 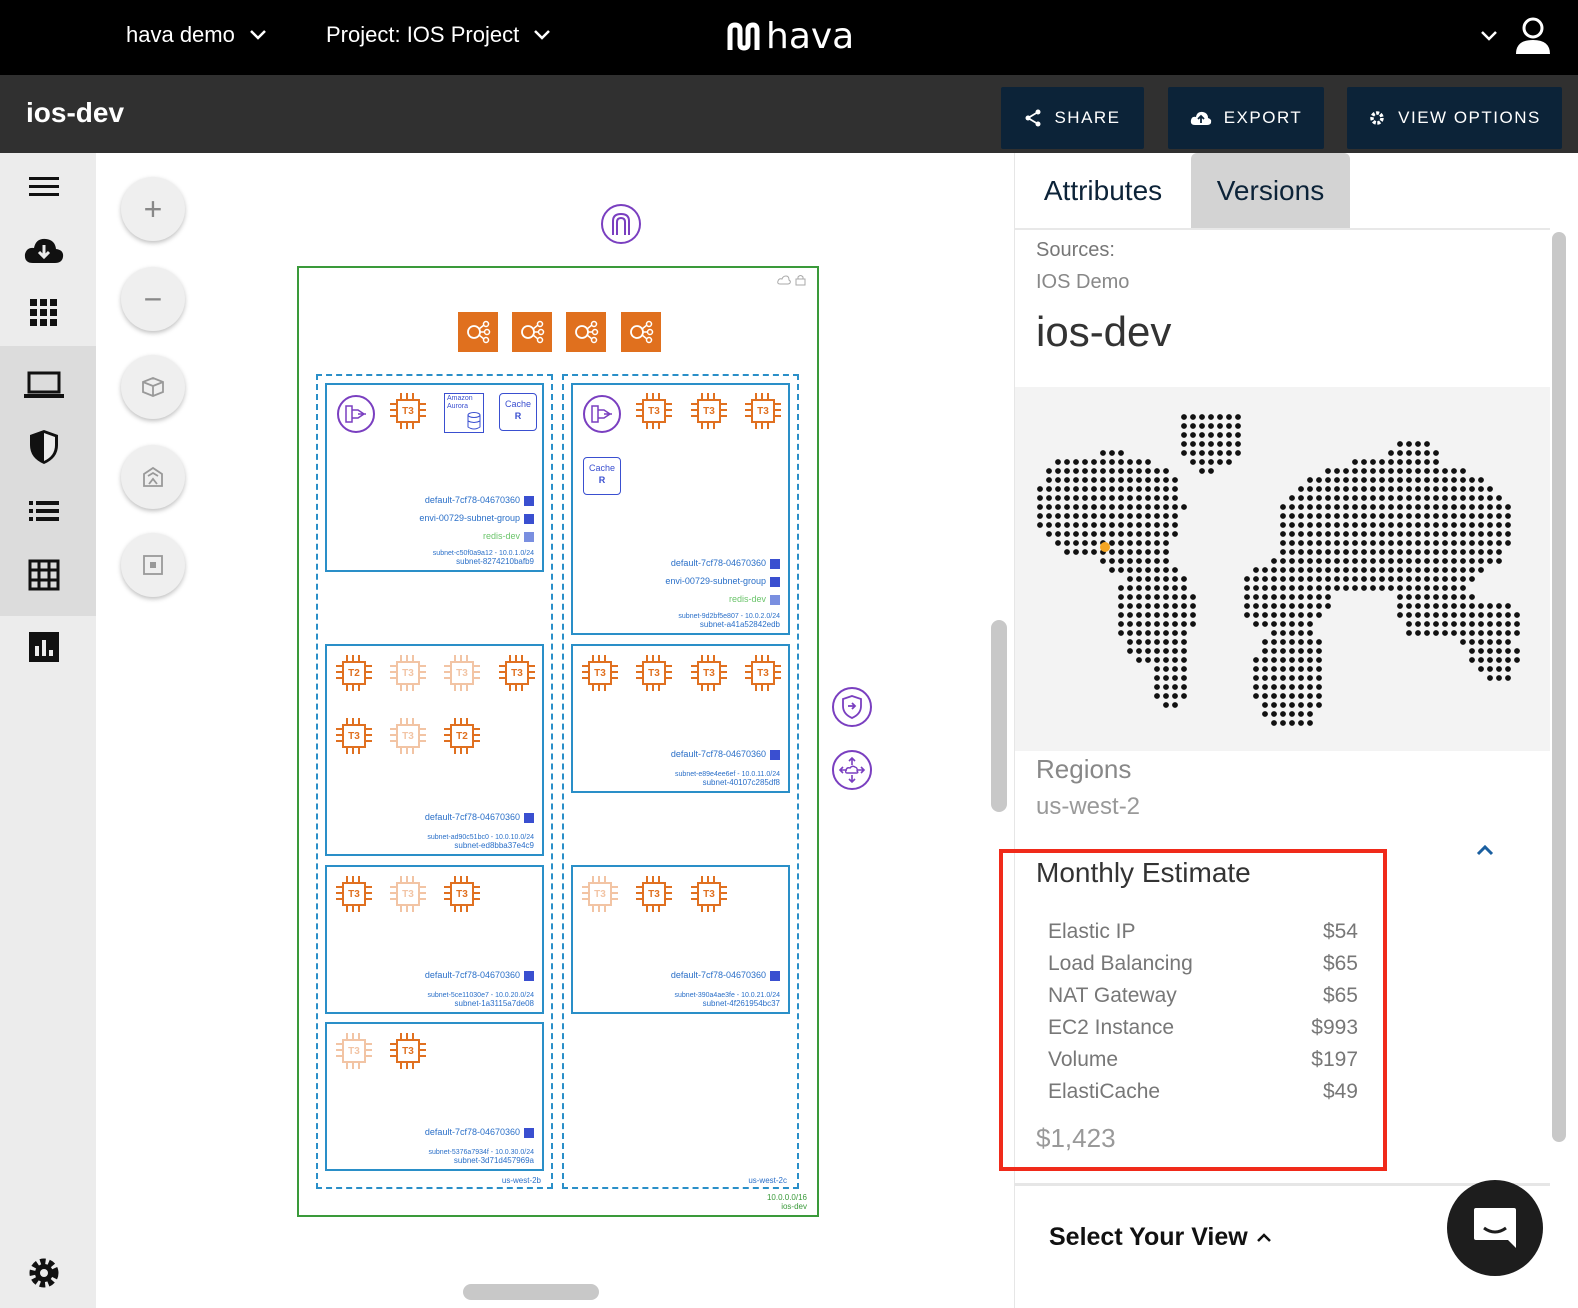 I want to click on tab-attributes: Attributes, so click(x=1103, y=190).